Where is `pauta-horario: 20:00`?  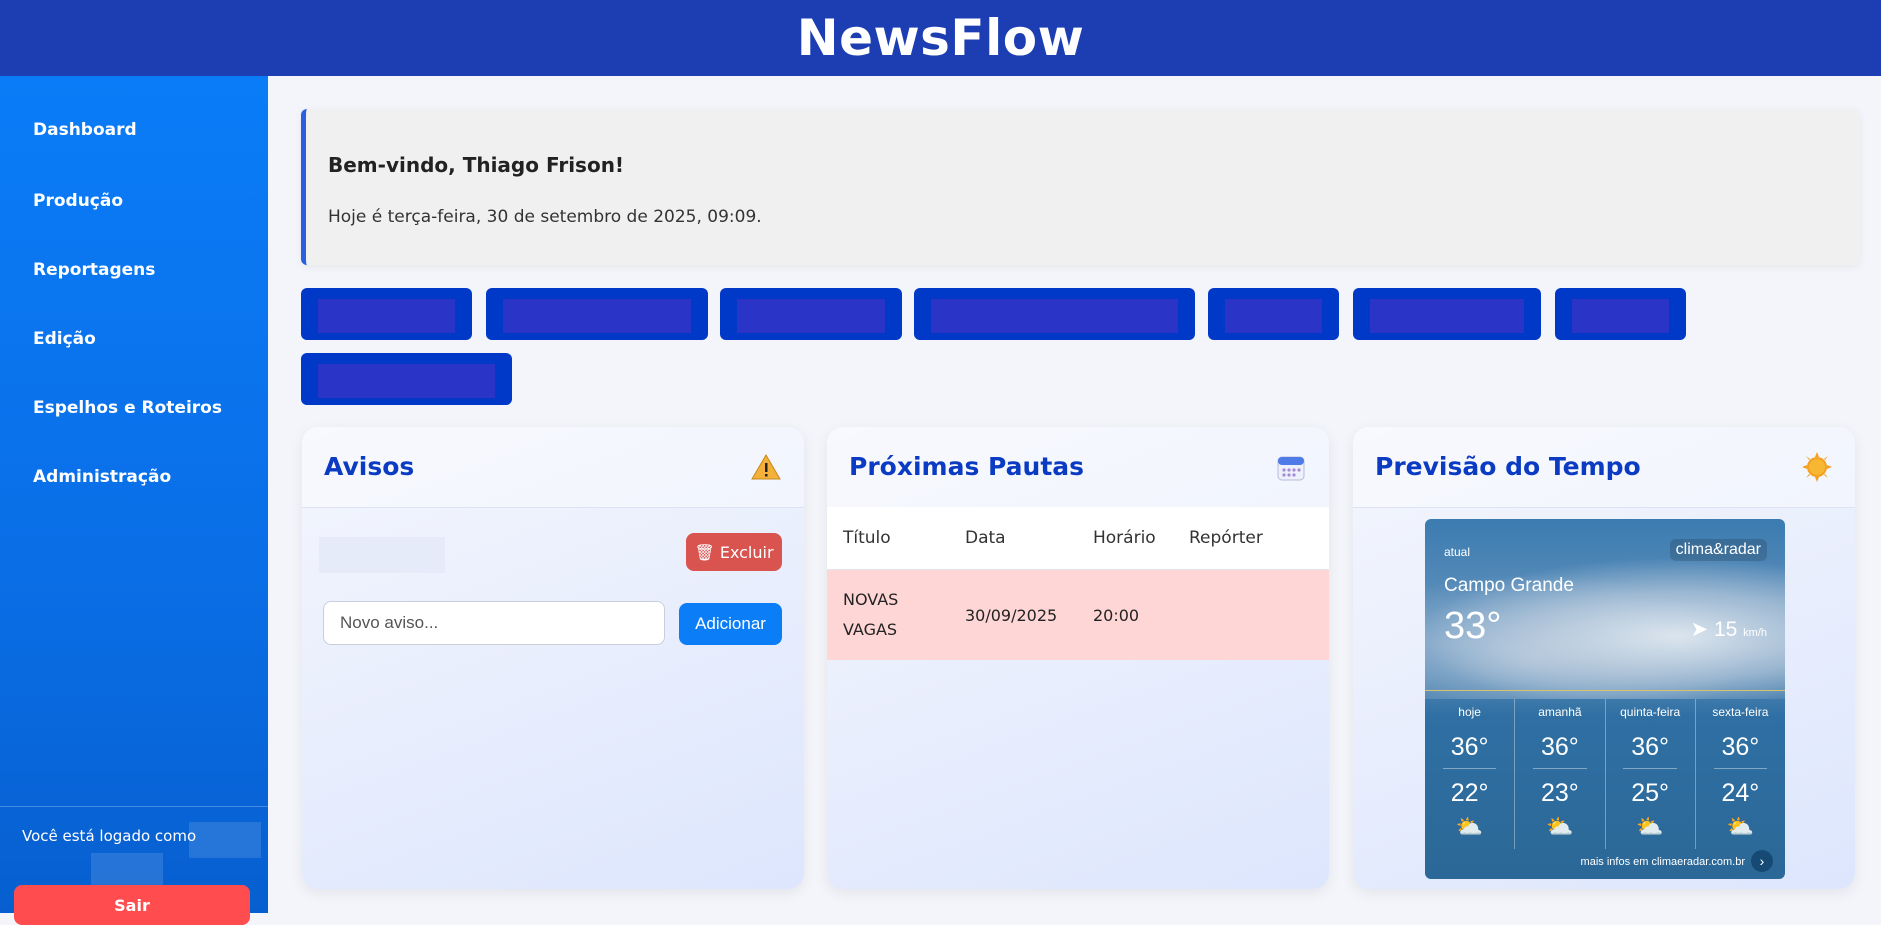
pauta-horario: 20:00 is located at coordinates (1140, 614).